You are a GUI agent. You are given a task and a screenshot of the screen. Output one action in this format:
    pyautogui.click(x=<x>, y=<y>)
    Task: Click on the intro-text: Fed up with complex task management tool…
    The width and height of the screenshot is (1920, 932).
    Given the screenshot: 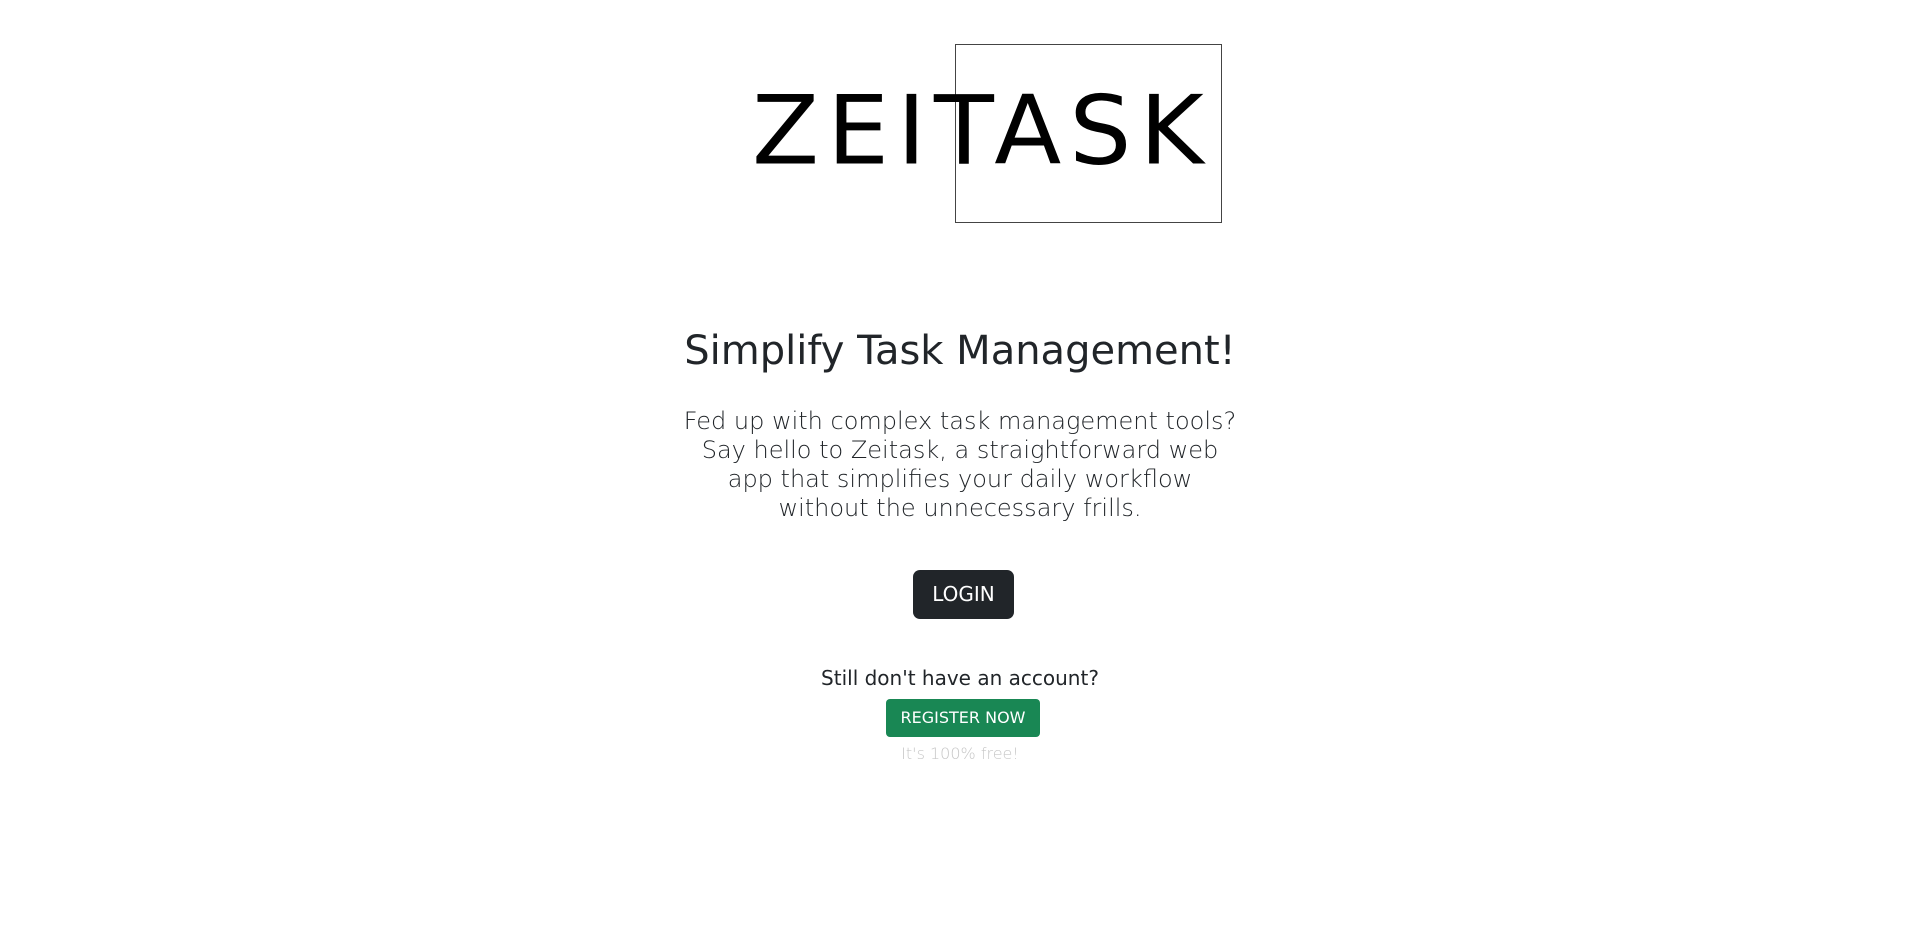 What is the action you would take?
    pyautogui.click(x=960, y=464)
    